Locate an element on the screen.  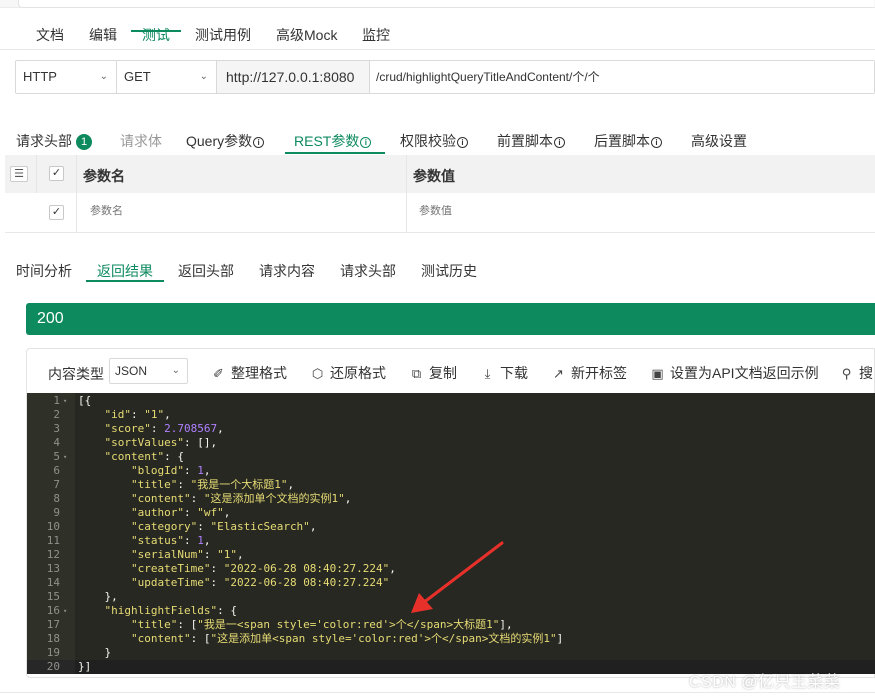
line-number: 18 is located at coordinates (53, 638).